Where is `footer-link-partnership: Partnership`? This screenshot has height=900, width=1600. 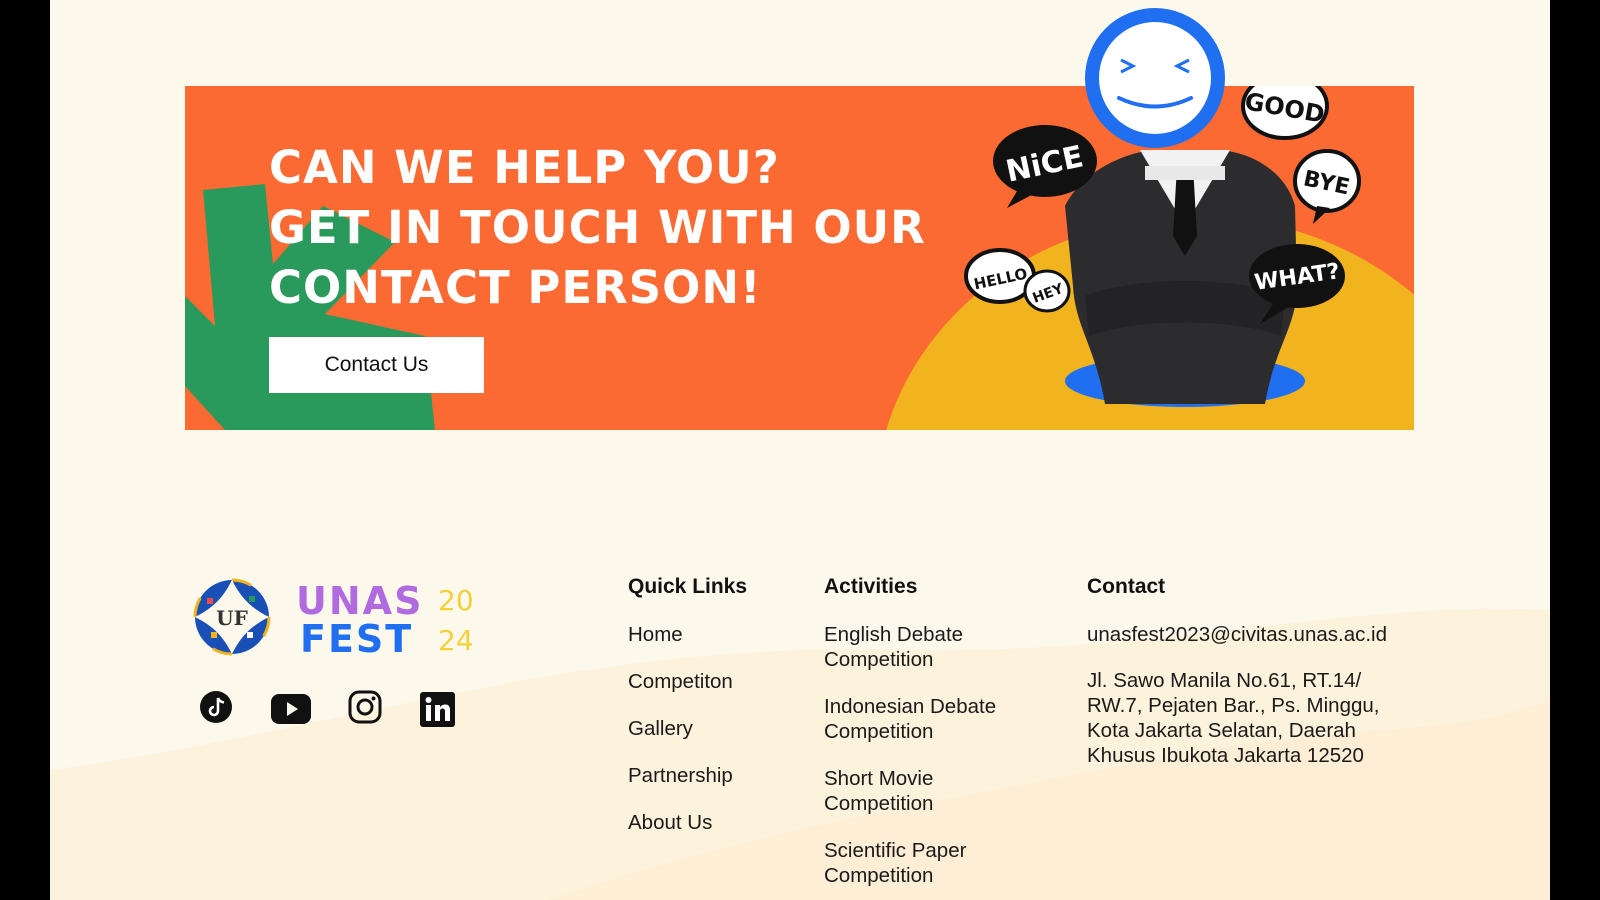
footer-link-partnership: Partnership is located at coordinates (687, 775).